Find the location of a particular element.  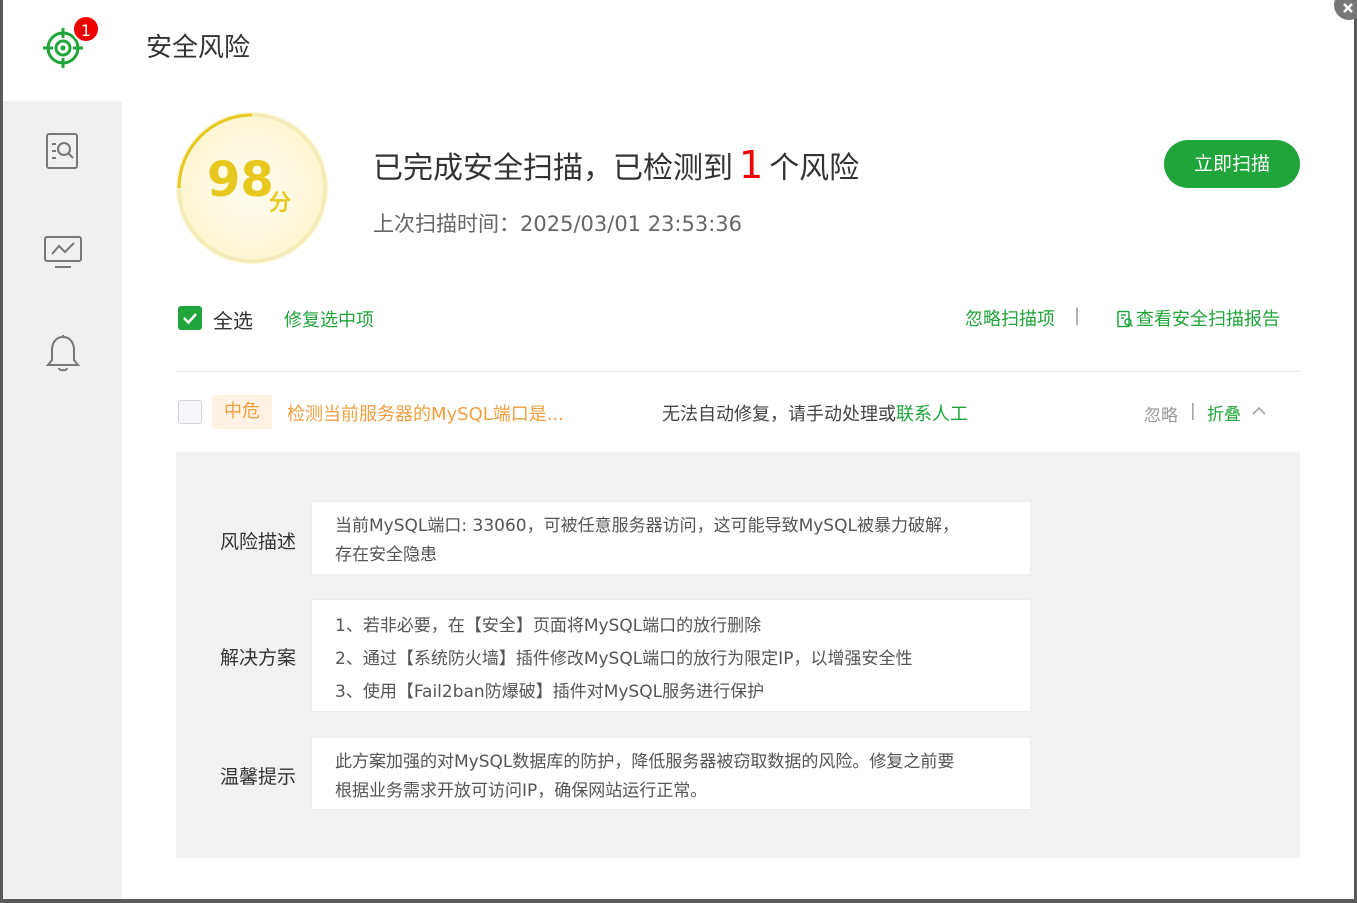

solution-line: 3、使用【Fail2ban防爆破】插件对MySQL服务进行保护 is located at coordinates (550, 692).